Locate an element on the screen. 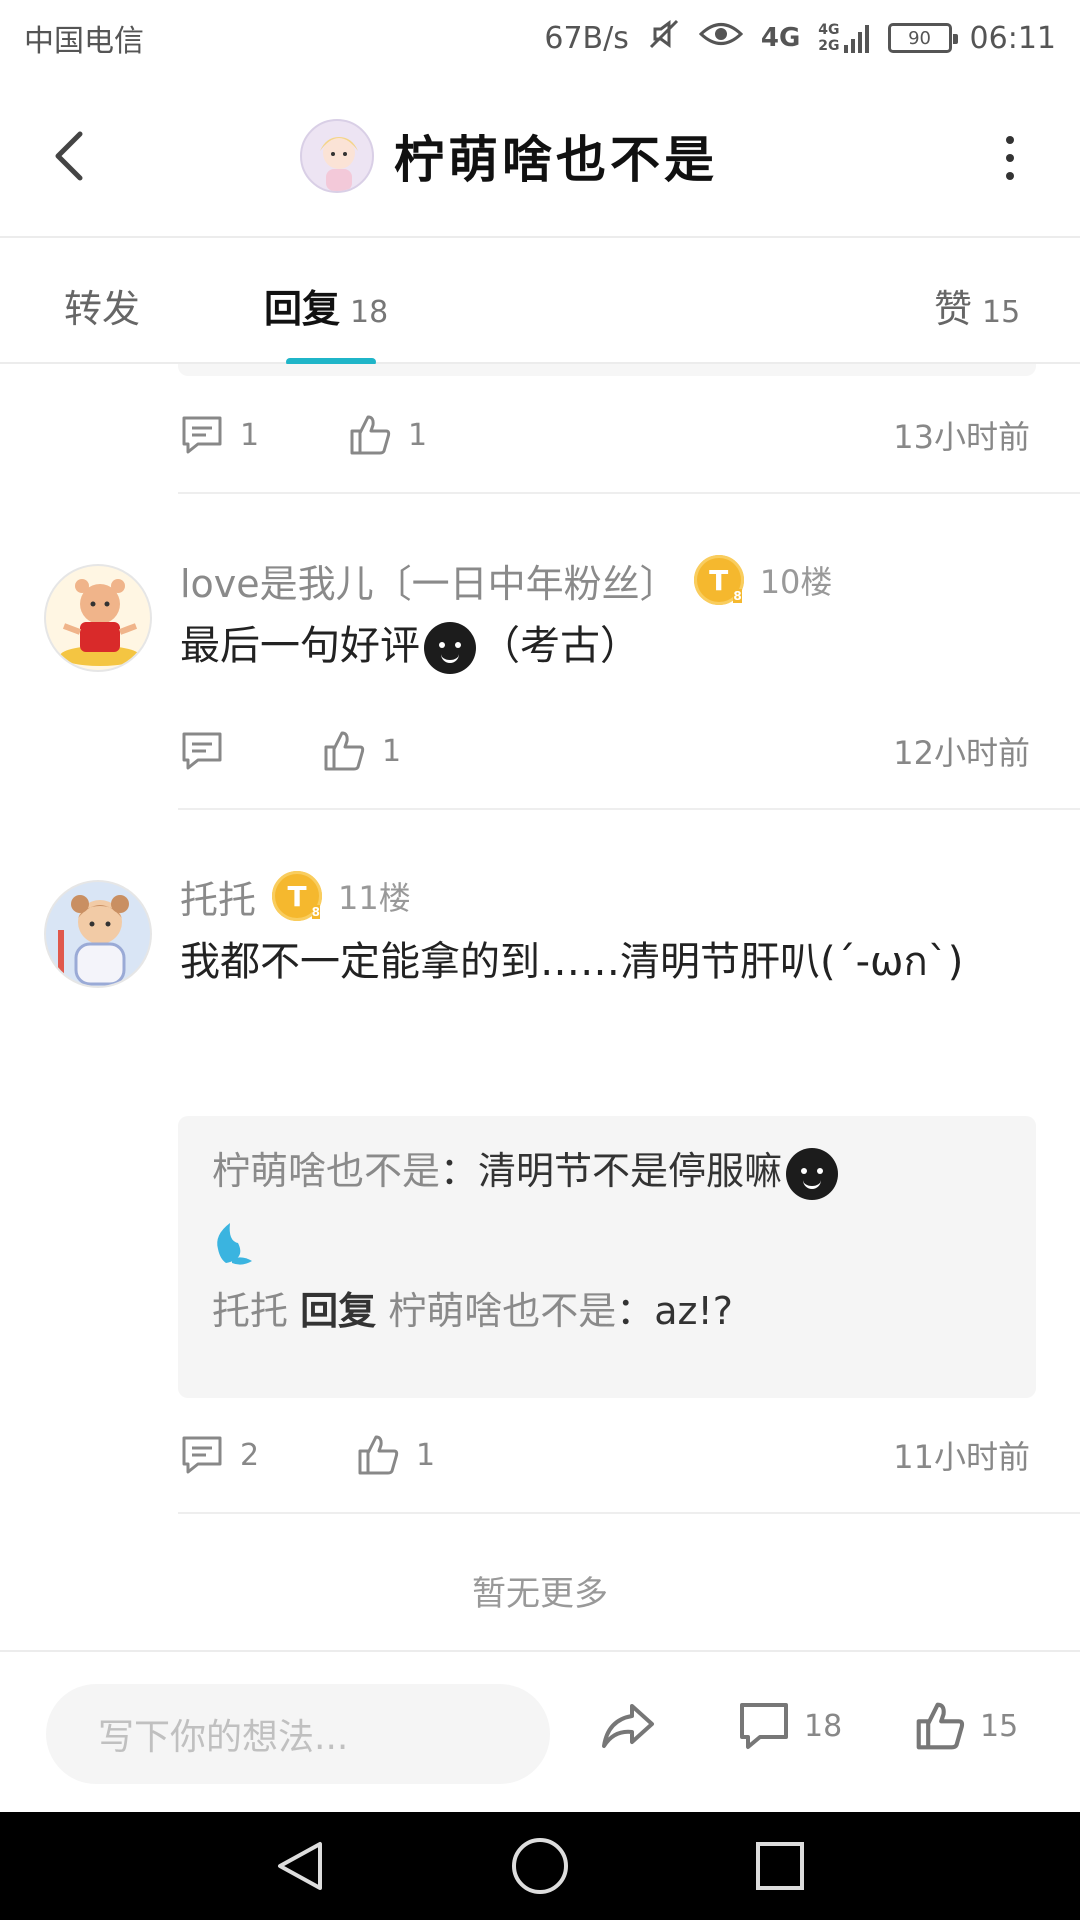  comment-actions: 2 1 11小时前 is located at coordinates (605, 1455).